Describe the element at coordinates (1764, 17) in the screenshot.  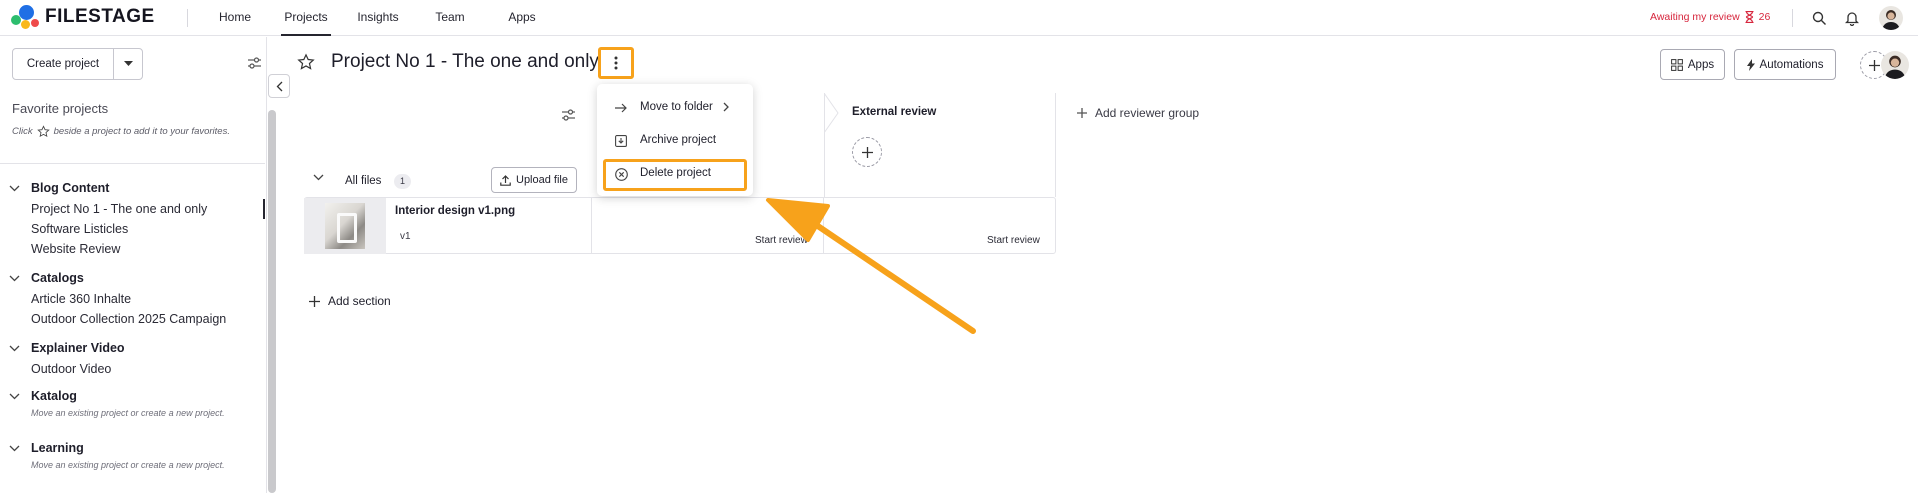
I see `awaiting-count: 26` at that location.